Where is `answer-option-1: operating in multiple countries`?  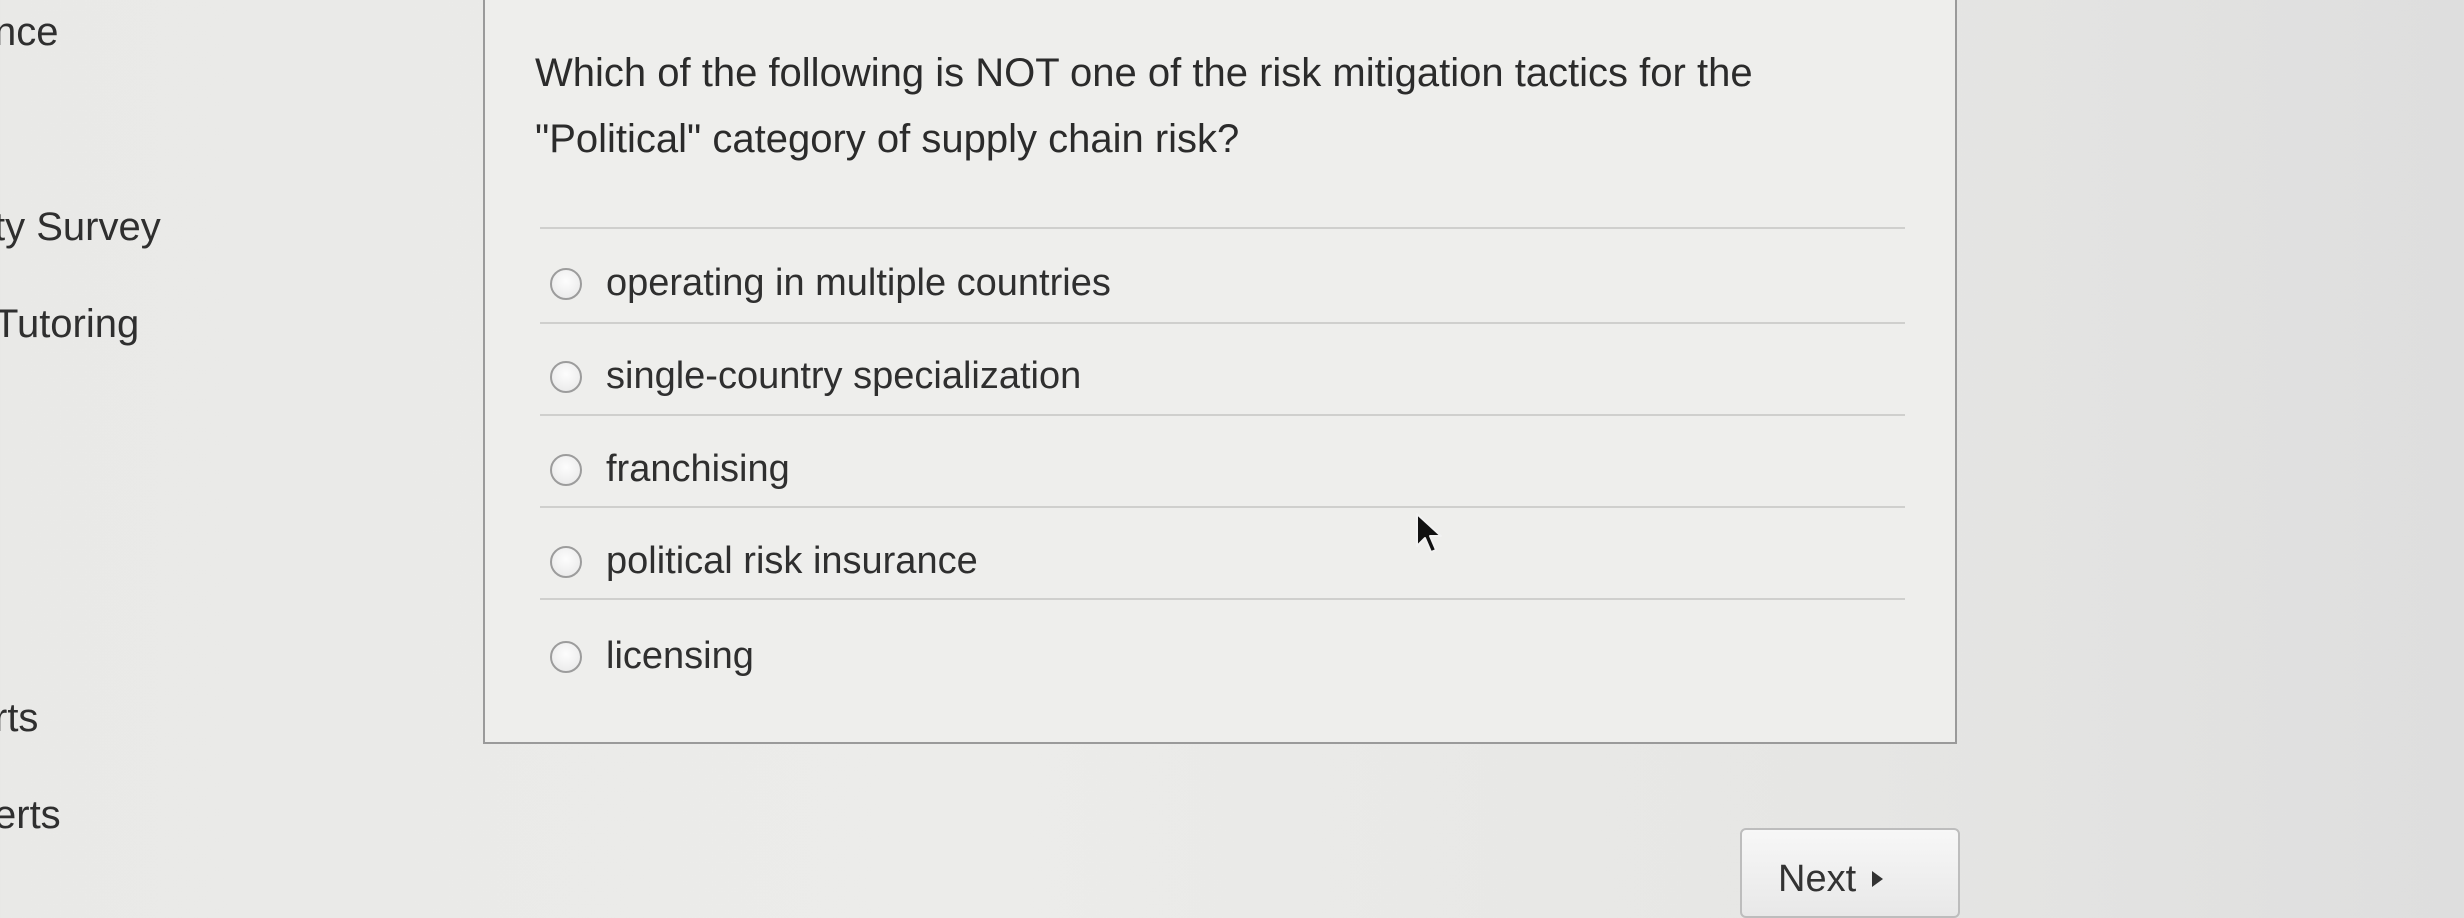 answer-option-1: operating in multiple countries is located at coordinates (830, 283).